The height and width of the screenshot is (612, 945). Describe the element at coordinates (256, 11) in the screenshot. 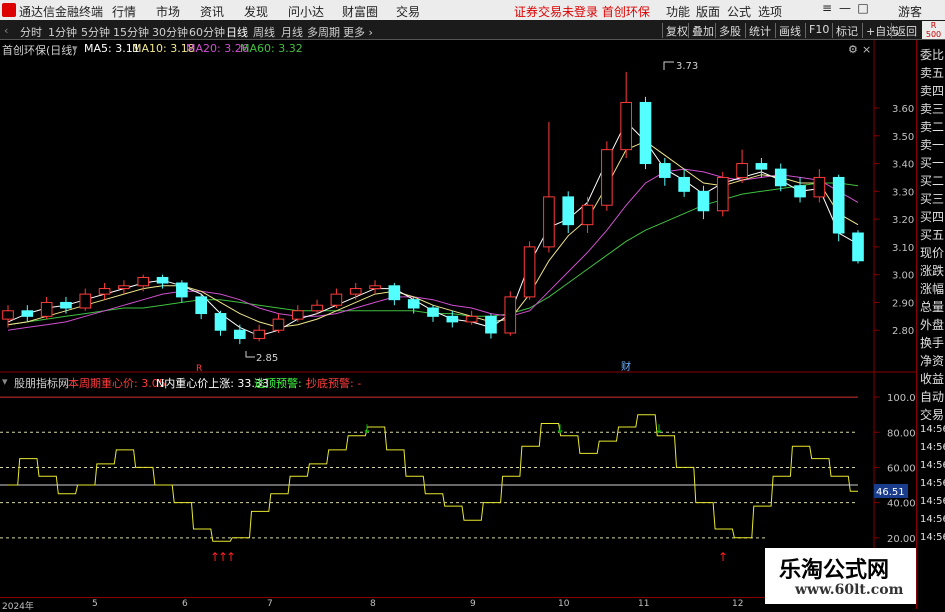

I see `menu-item-faxian: 发现` at that location.